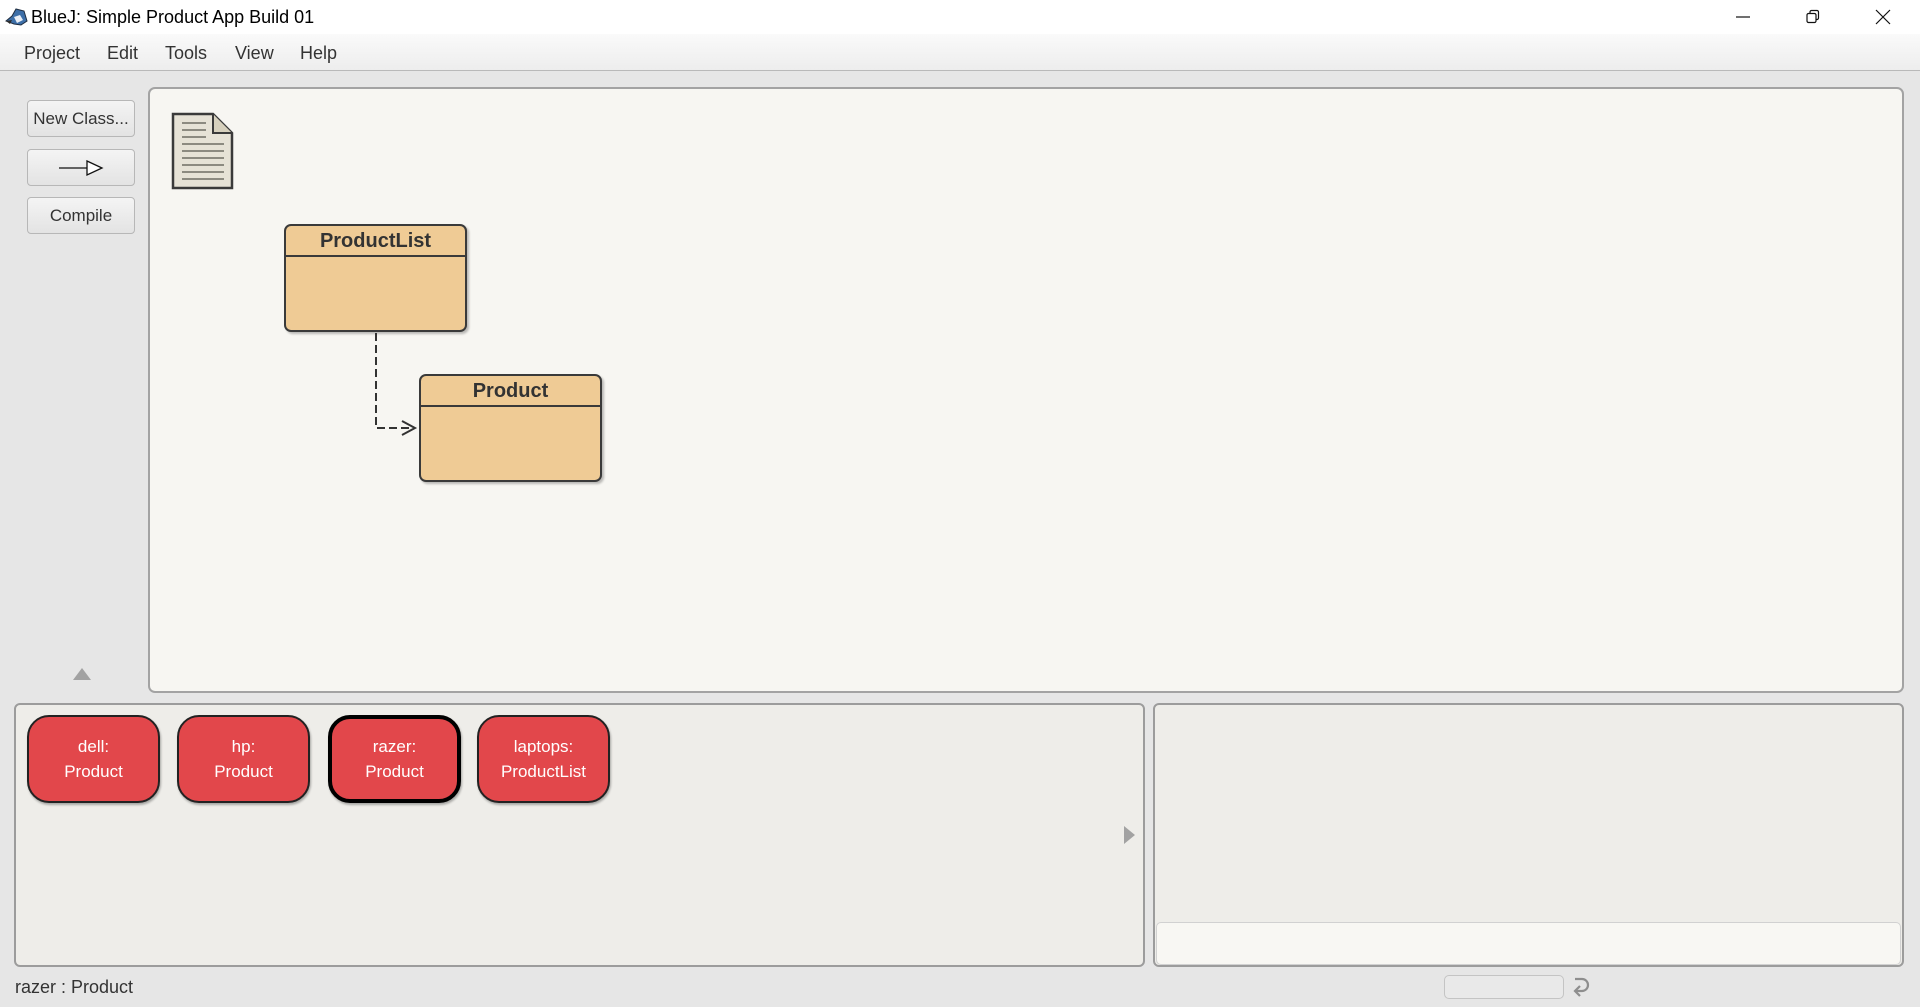 The height and width of the screenshot is (1007, 1920). I want to click on minimize-button, so click(1743, 17).